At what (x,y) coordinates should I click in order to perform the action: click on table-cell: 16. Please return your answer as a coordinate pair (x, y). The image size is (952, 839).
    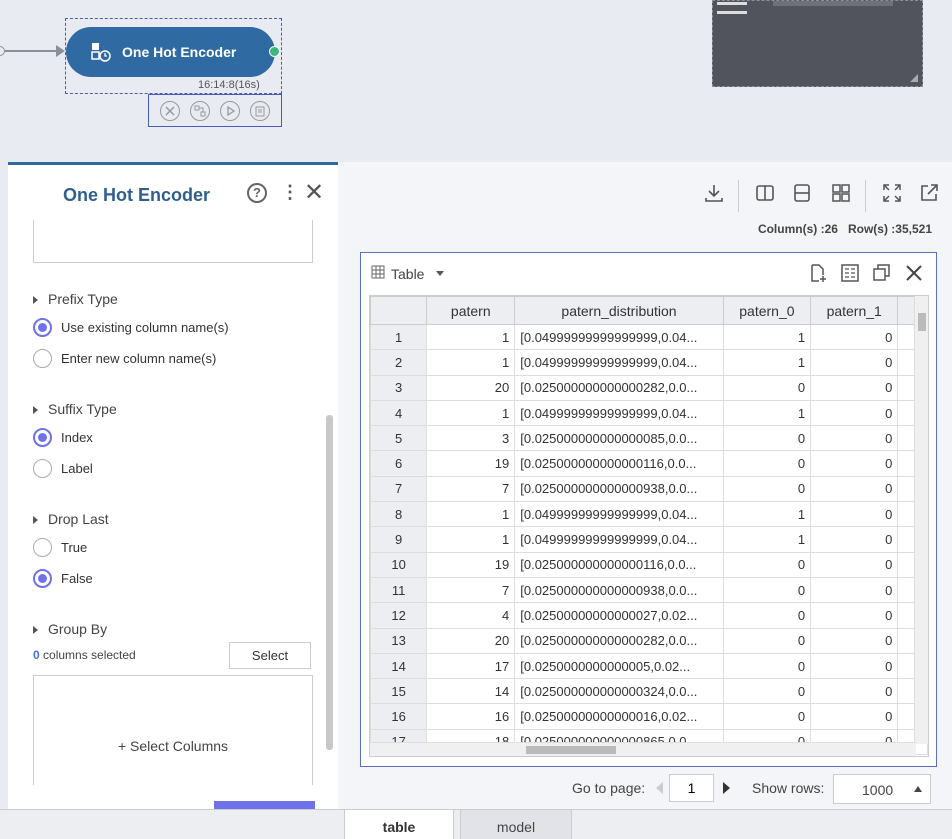
    Looking at the image, I should click on (471, 716).